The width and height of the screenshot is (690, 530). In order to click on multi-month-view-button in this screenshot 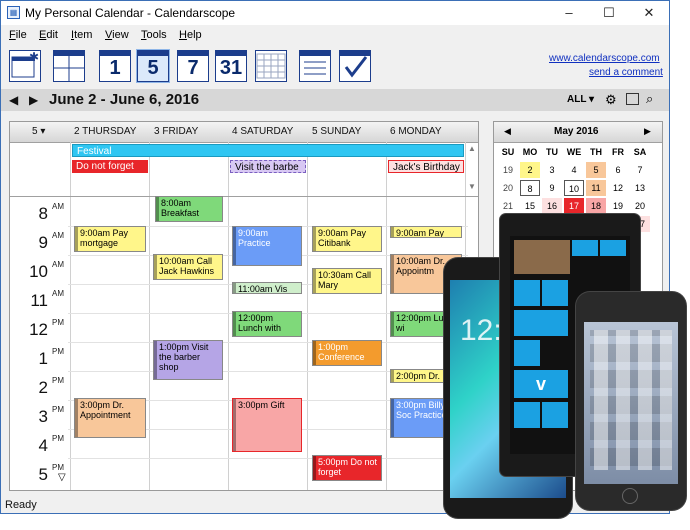, I will do `click(271, 66)`.